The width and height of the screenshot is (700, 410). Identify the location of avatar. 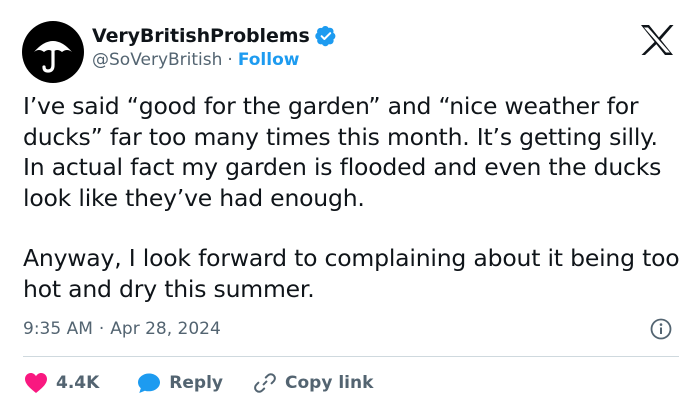
(53, 52).